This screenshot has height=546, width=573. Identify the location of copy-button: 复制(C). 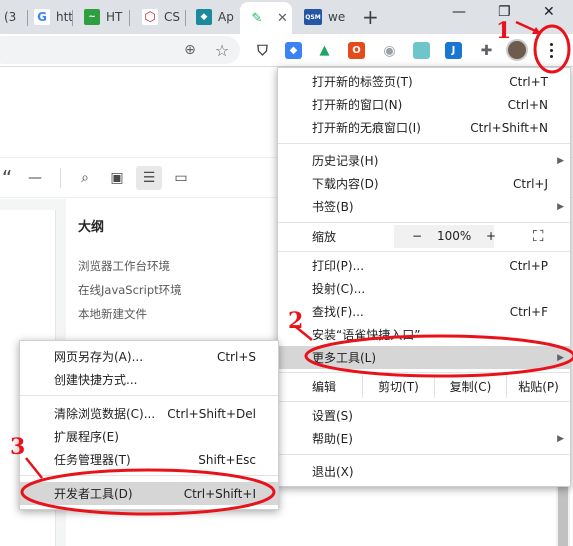
(470, 386).